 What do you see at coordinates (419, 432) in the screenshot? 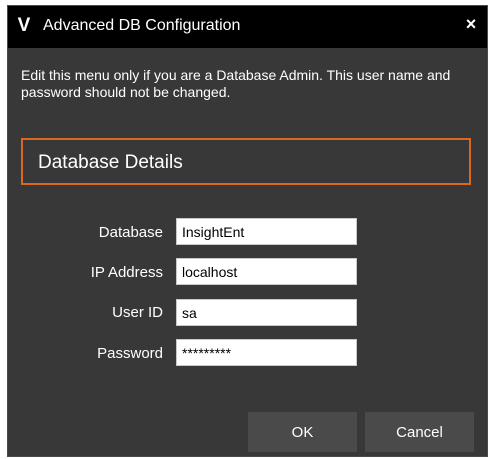
I see `cancel-button: Cancel` at bounding box center [419, 432].